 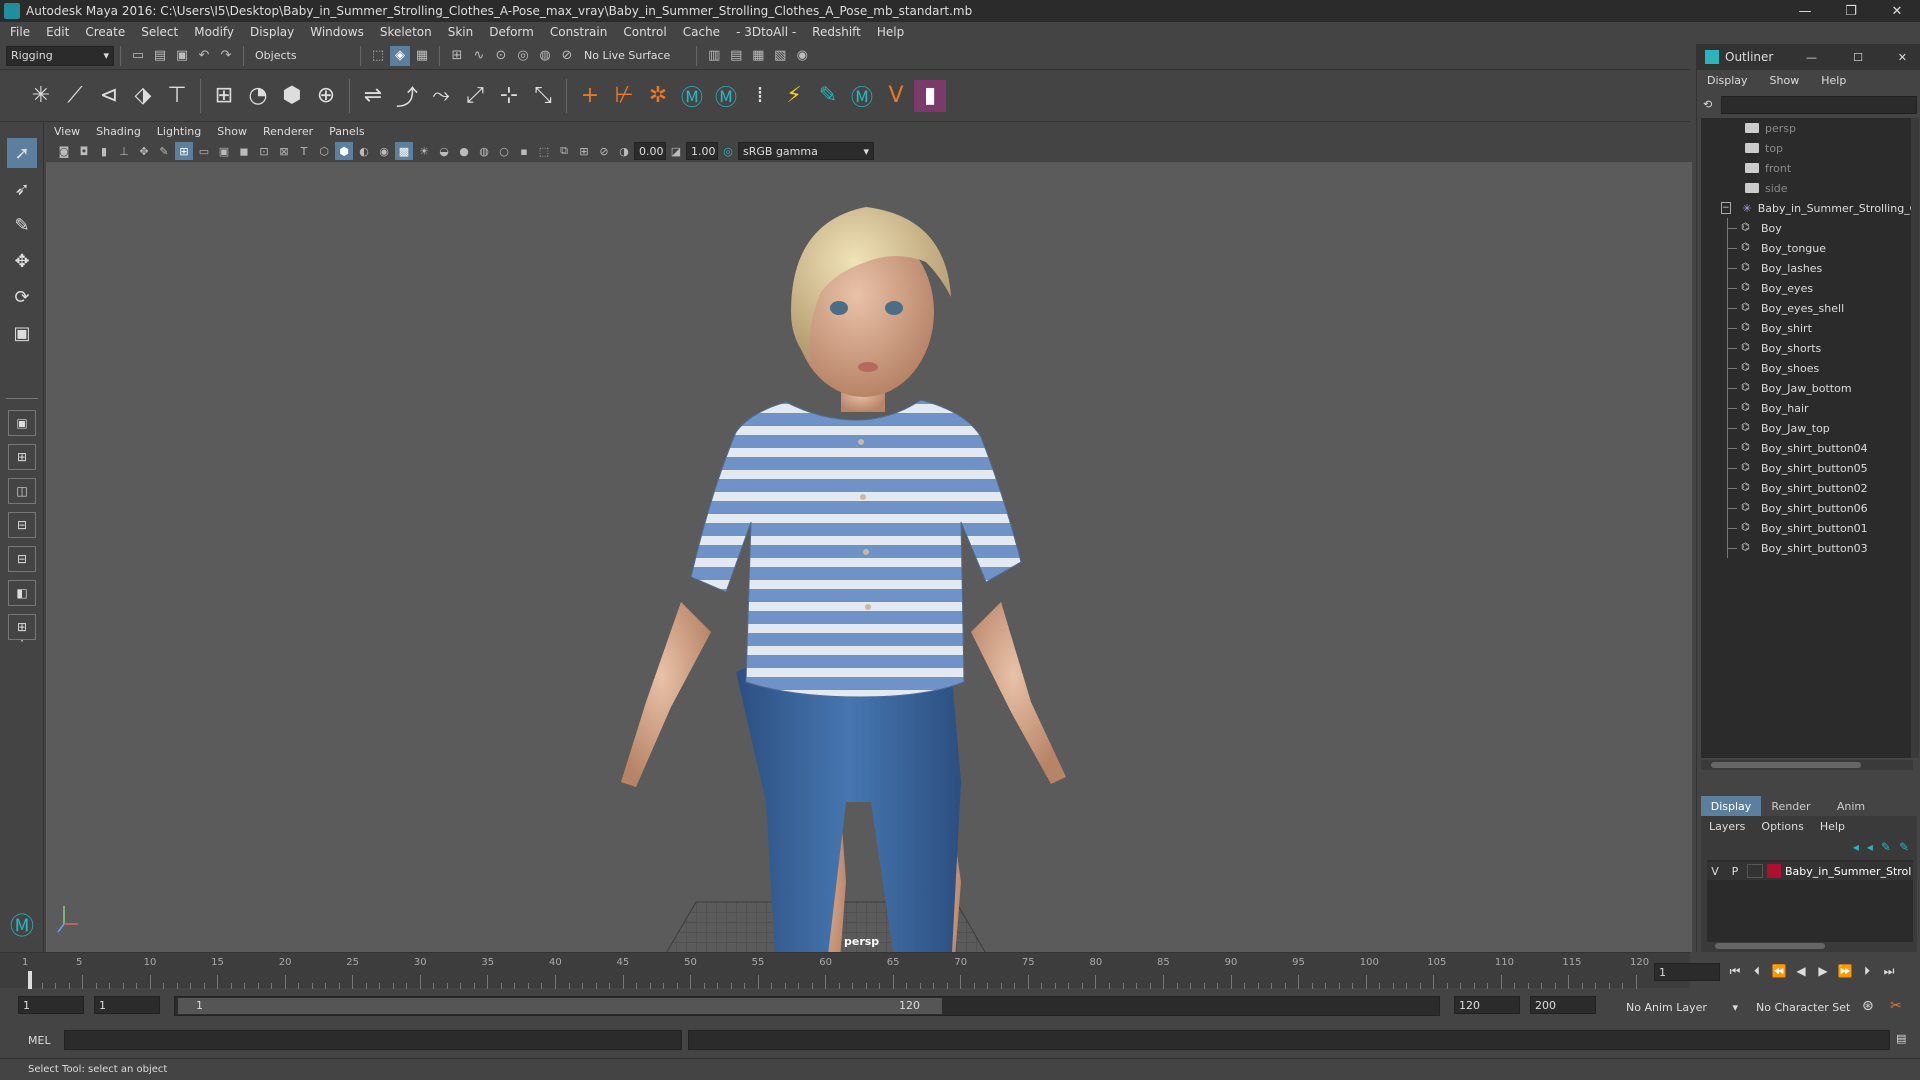 What do you see at coordinates (84, 151) in the screenshot?
I see `camera-attr-icon: ◘` at bounding box center [84, 151].